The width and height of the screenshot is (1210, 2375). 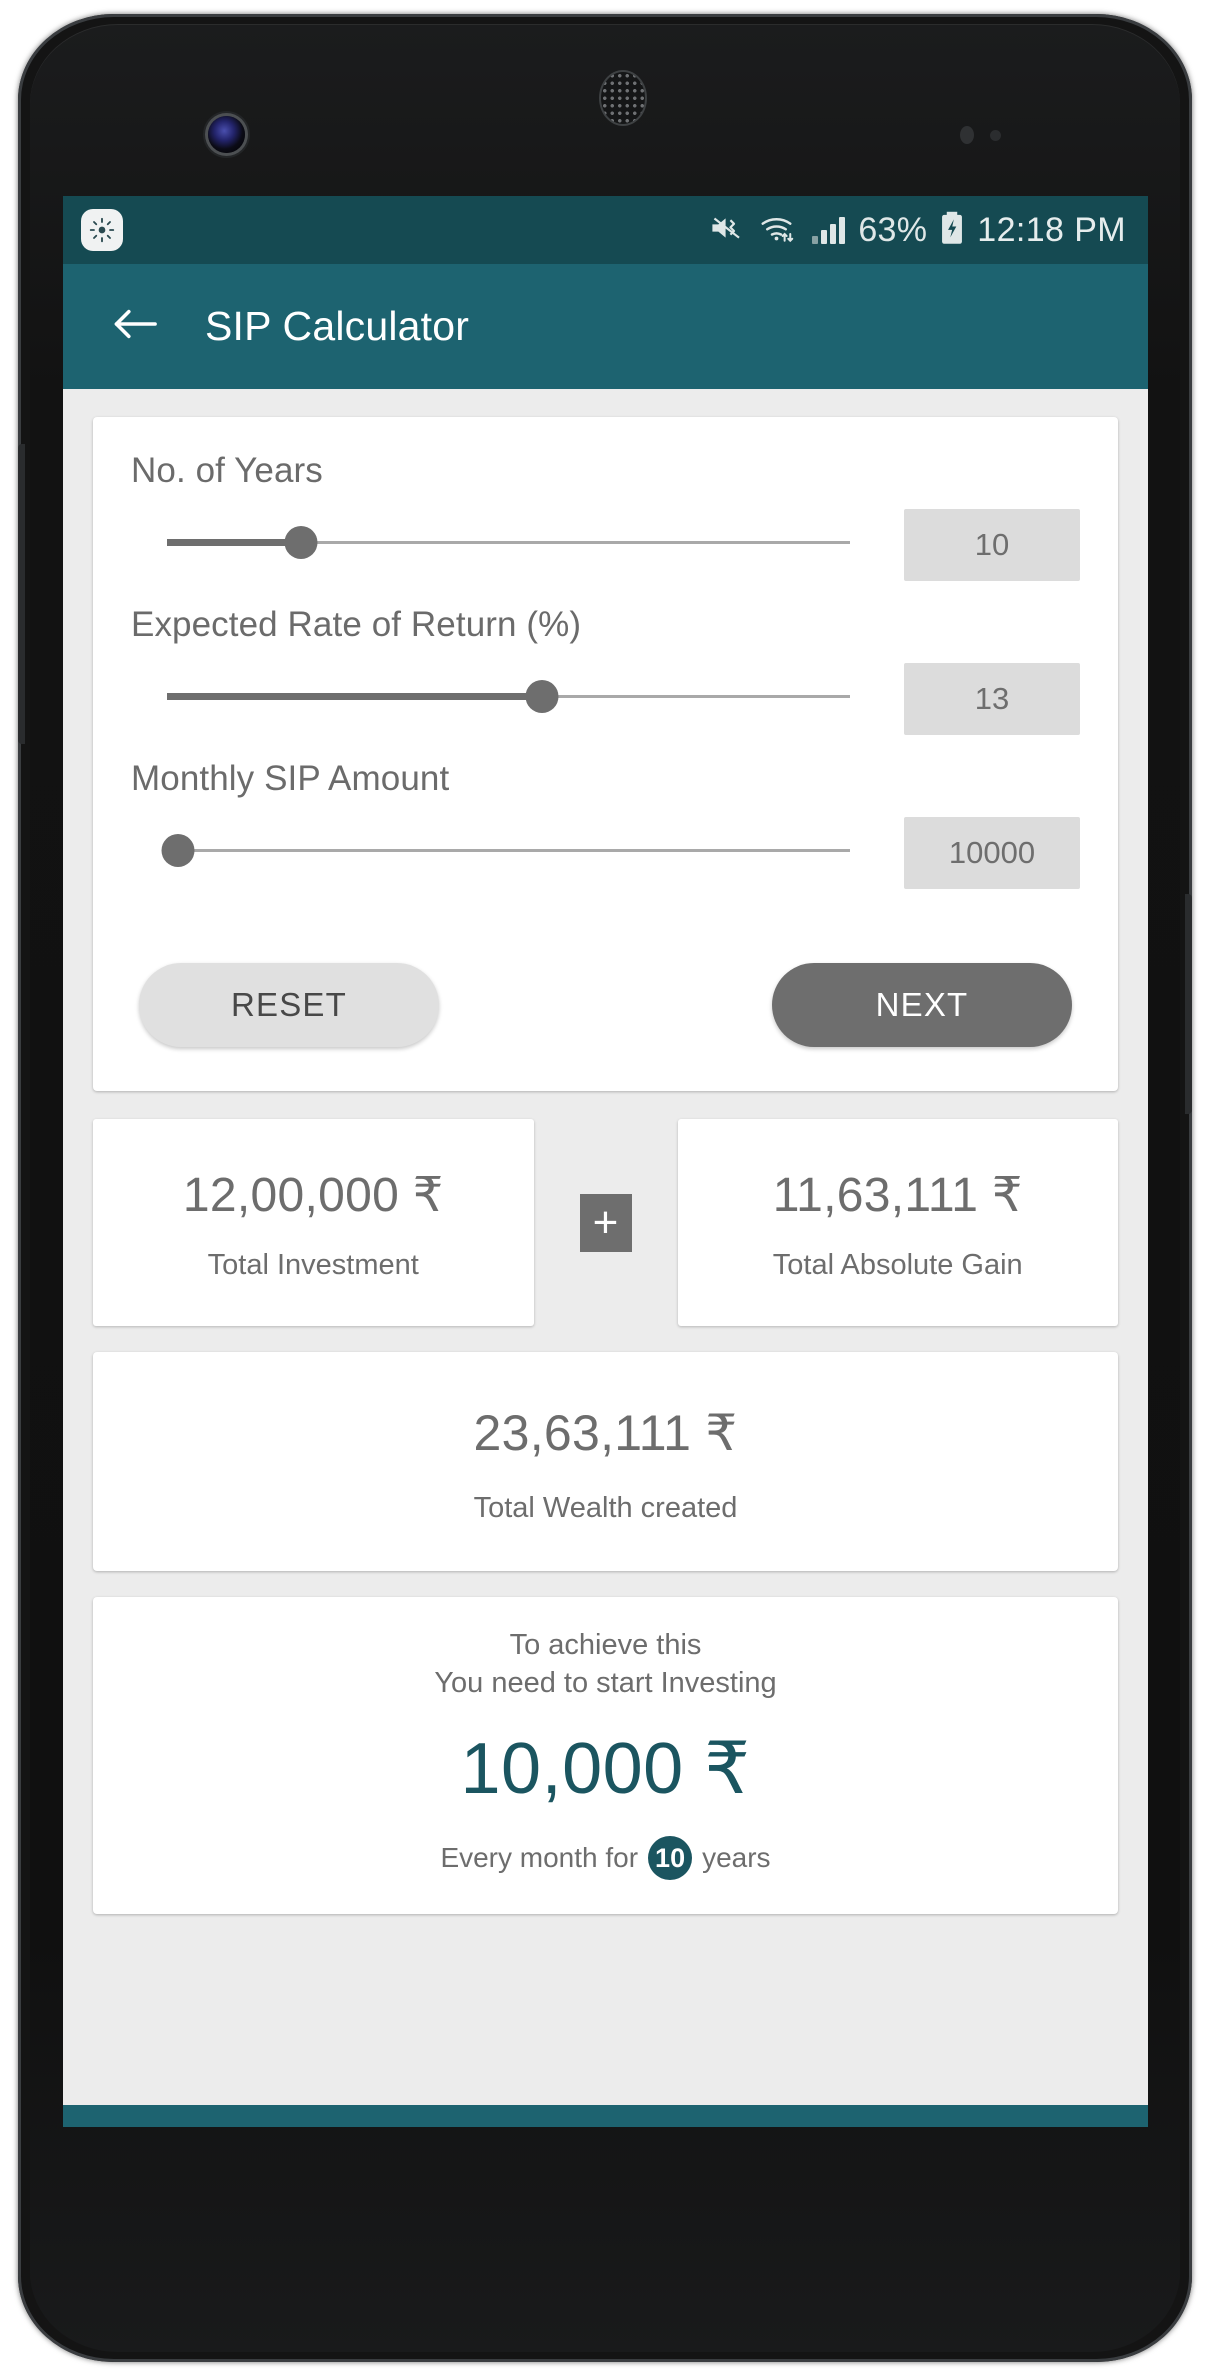 I want to click on slider-row-years: 10, so click(x=605, y=551).